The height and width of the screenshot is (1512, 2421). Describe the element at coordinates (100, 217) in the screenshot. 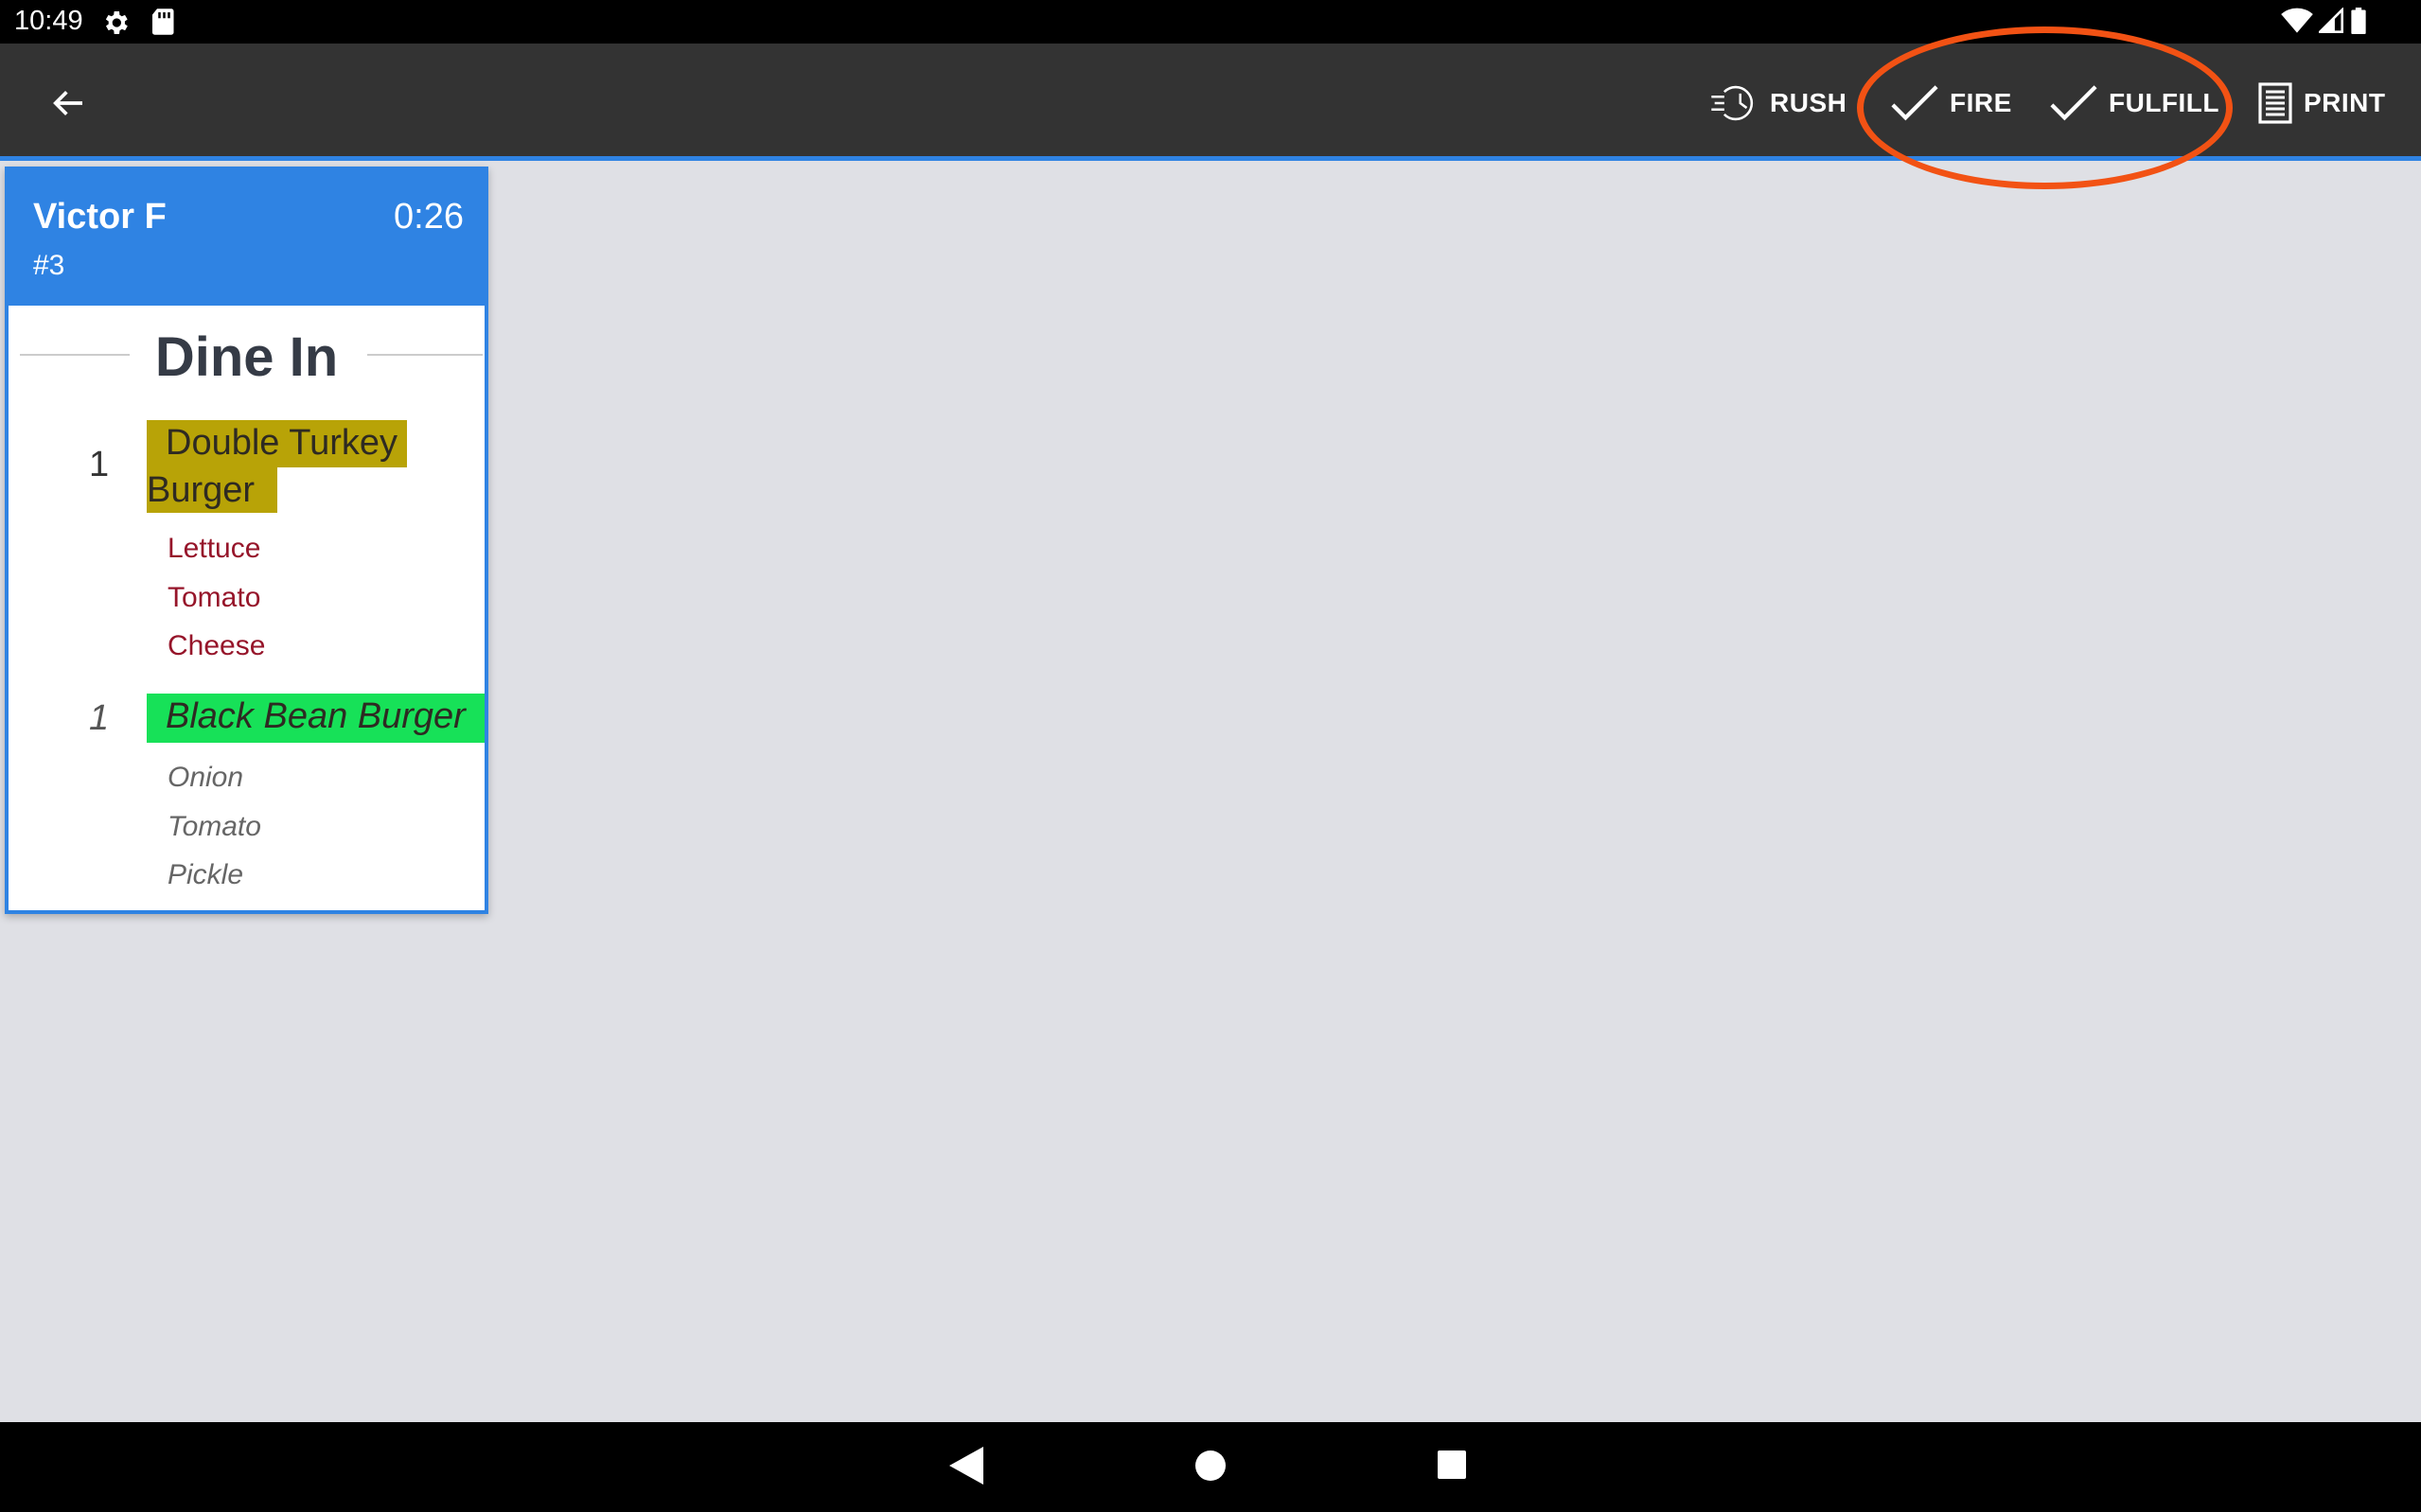

I see `customer-name: Victor F` at that location.